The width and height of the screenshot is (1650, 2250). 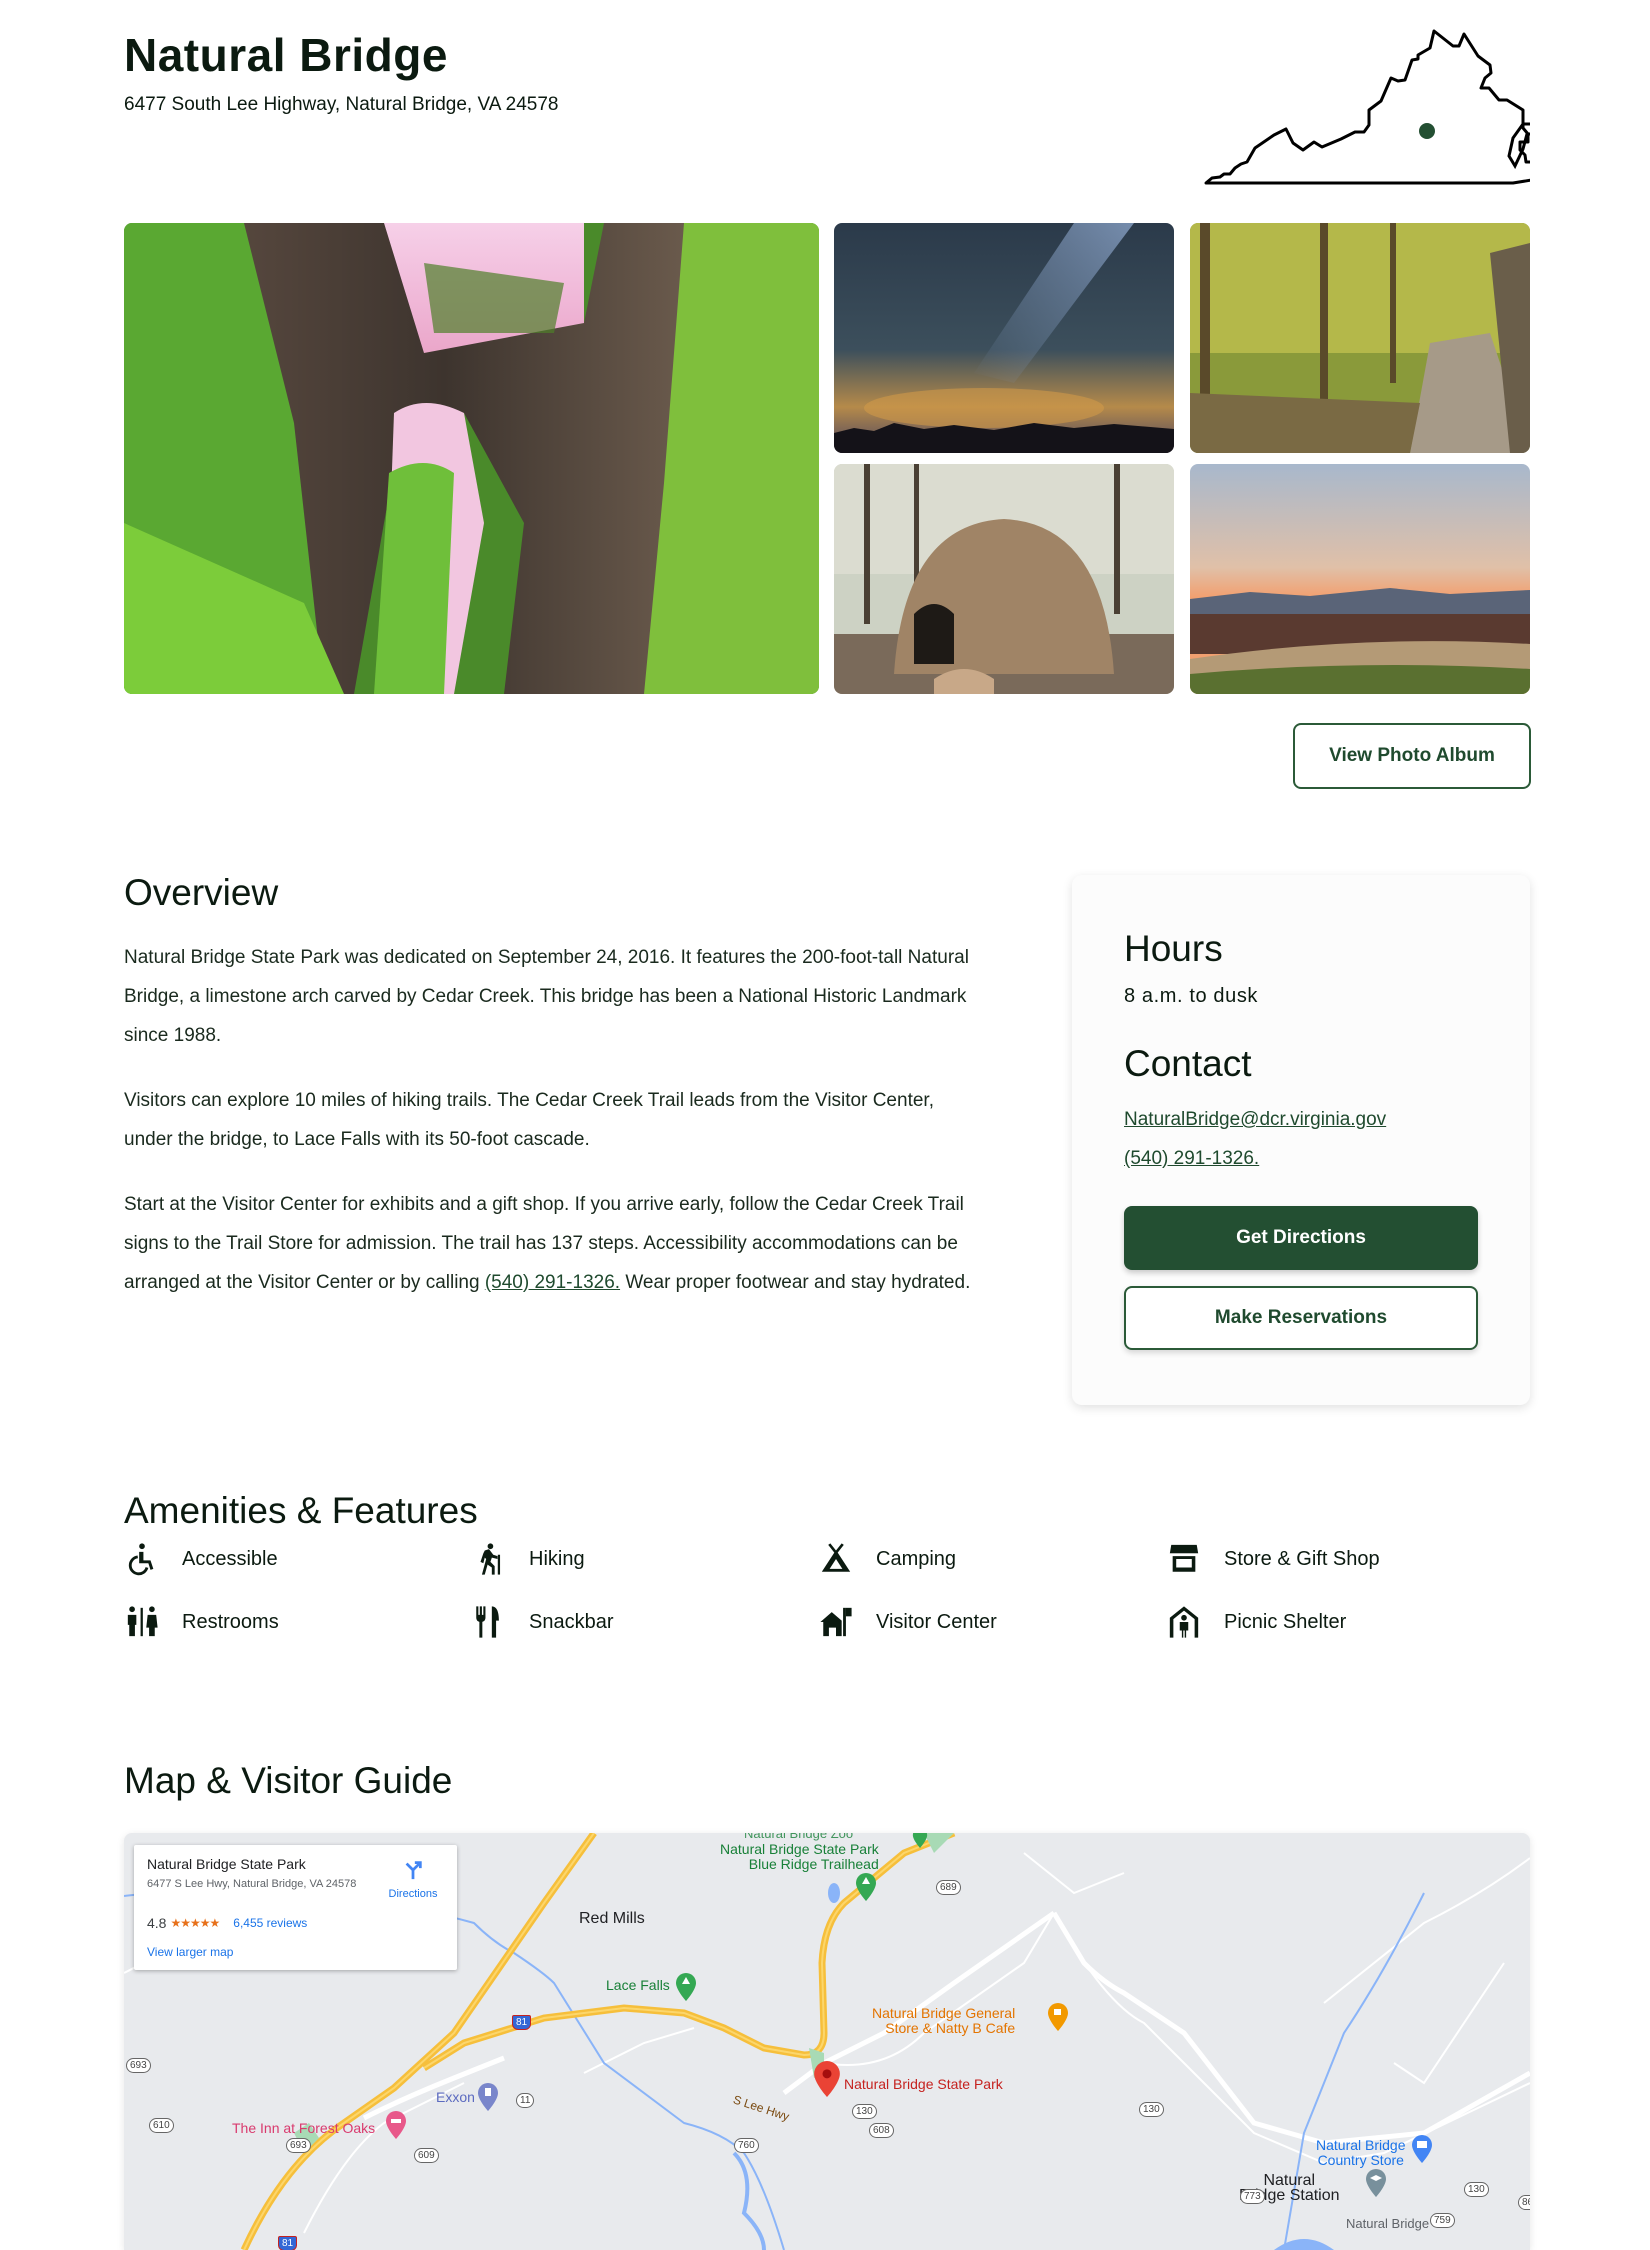 I want to click on map-label-country-store: Natural Bridge Country Store, so click(x=1361, y=2153).